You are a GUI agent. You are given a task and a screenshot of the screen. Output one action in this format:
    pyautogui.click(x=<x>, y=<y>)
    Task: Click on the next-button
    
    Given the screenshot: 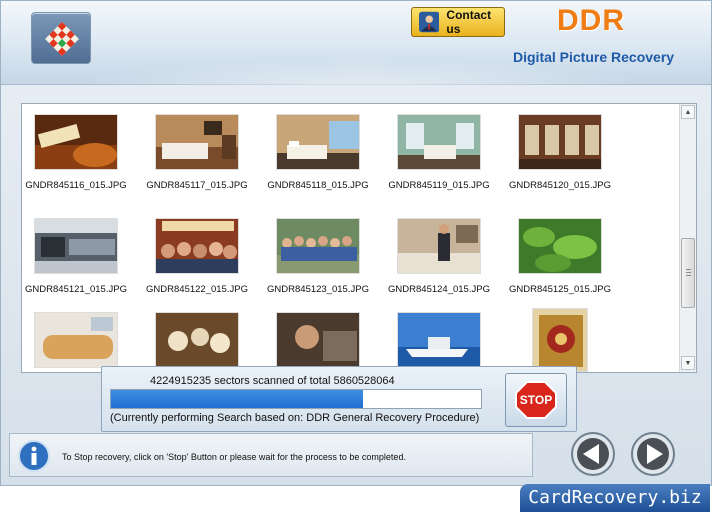 What is the action you would take?
    pyautogui.click(x=653, y=454)
    